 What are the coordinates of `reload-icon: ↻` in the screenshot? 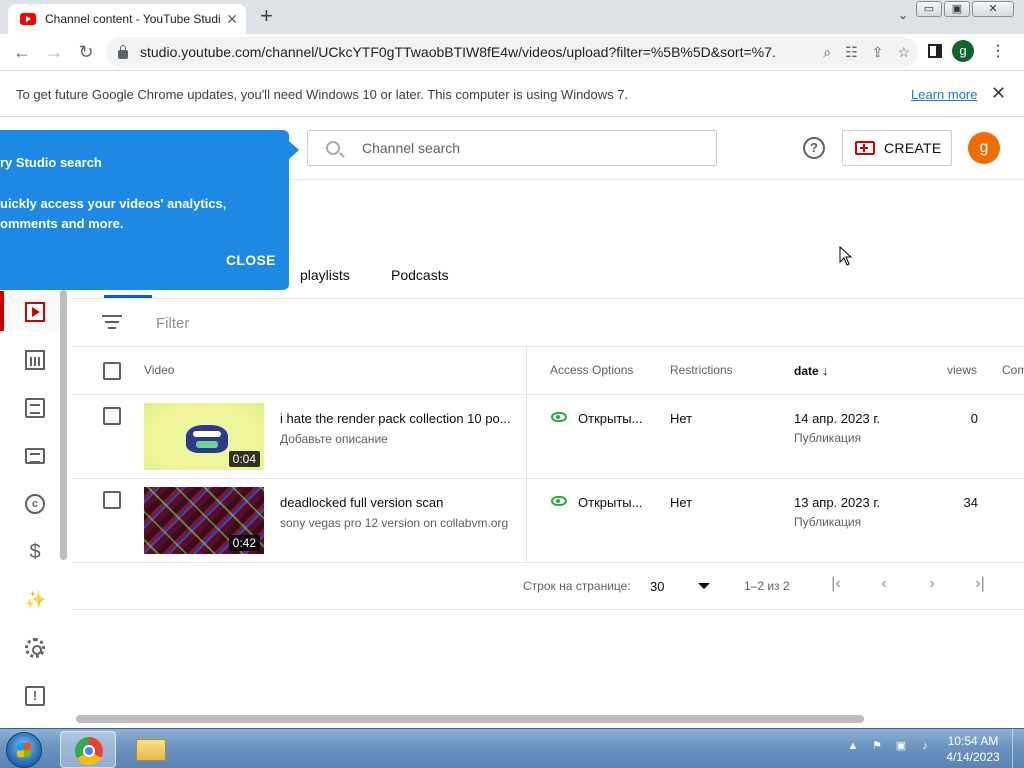 It's located at (86, 52).